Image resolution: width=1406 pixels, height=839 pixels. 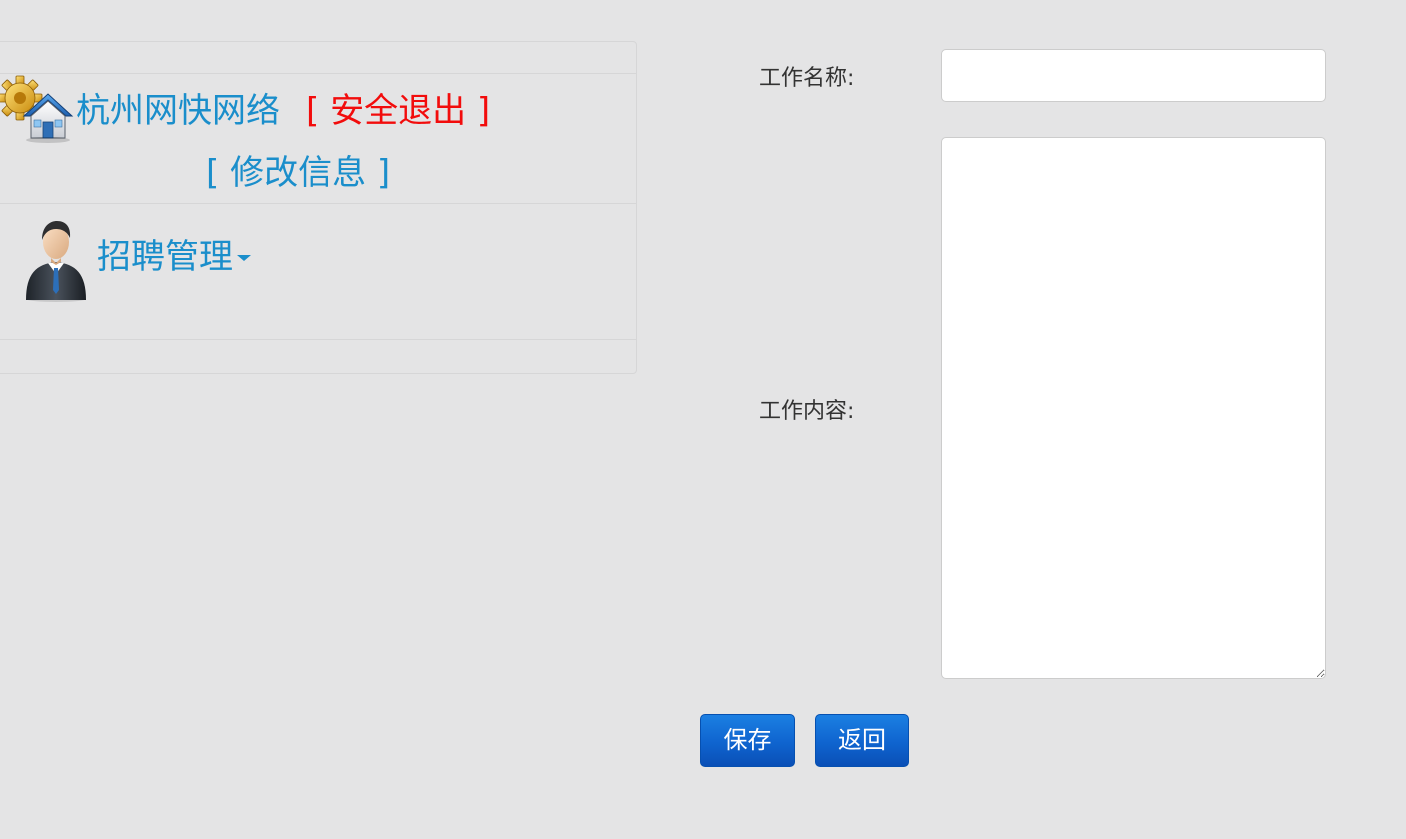 What do you see at coordinates (807, 411) in the screenshot?
I see `job-content-label: 工作内容:` at bounding box center [807, 411].